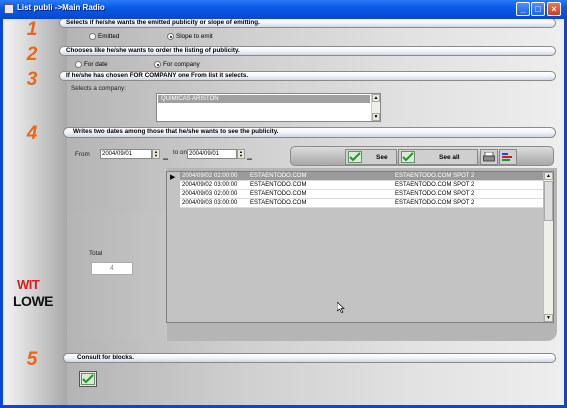 The height and width of the screenshot is (408, 567). What do you see at coordinates (375, 107) in the screenshot?
I see `company-list-scrollbar: ▲ ▼` at bounding box center [375, 107].